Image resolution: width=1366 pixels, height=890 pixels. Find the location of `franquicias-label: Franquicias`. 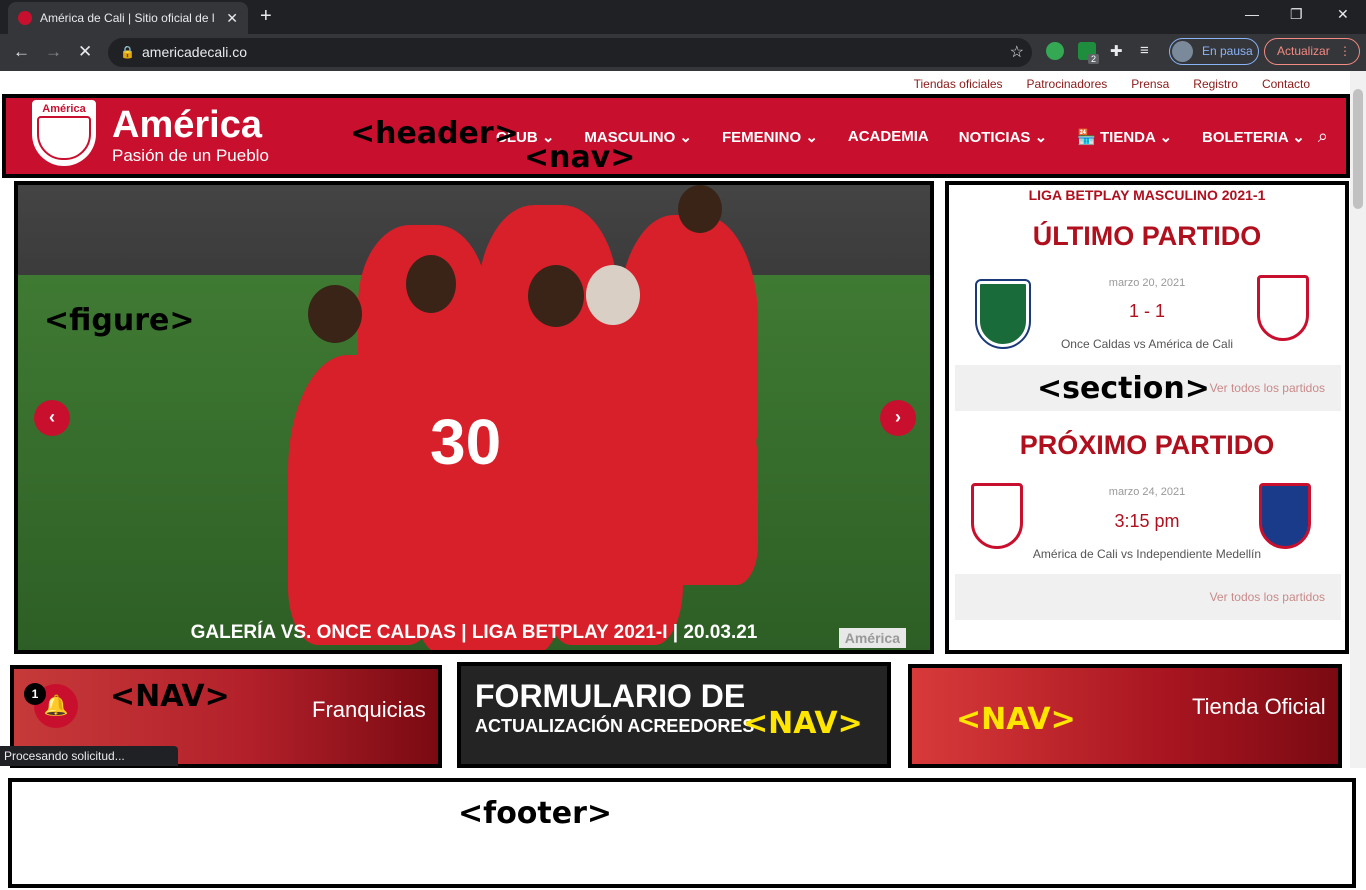

franquicias-label: Franquicias is located at coordinates (369, 709).